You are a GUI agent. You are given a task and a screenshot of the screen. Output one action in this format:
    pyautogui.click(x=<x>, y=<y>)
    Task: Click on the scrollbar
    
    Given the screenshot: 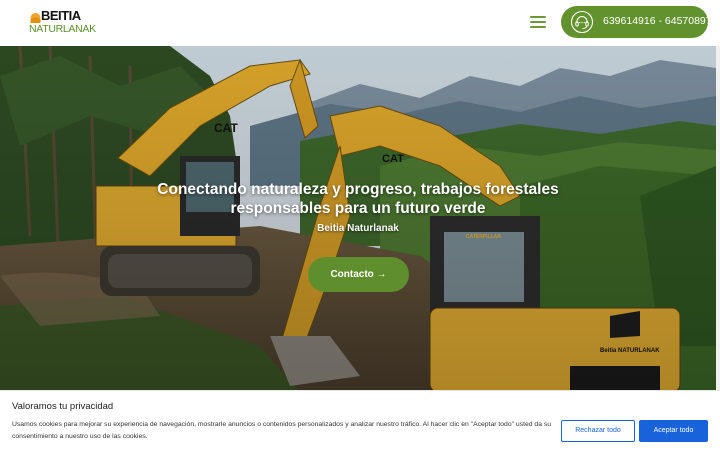 What is the action you would take?
    pyautogui.click(x=718, y=219)
    